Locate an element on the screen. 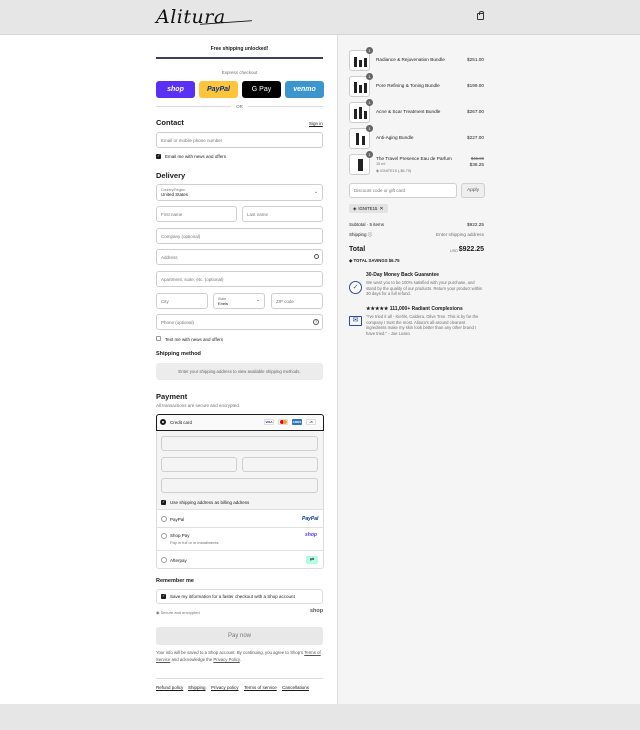 This screenshot has width=640, height=730. applied-discount-chip: ◈ IGNITE15 ✕ is located at coordinates (368, 208).